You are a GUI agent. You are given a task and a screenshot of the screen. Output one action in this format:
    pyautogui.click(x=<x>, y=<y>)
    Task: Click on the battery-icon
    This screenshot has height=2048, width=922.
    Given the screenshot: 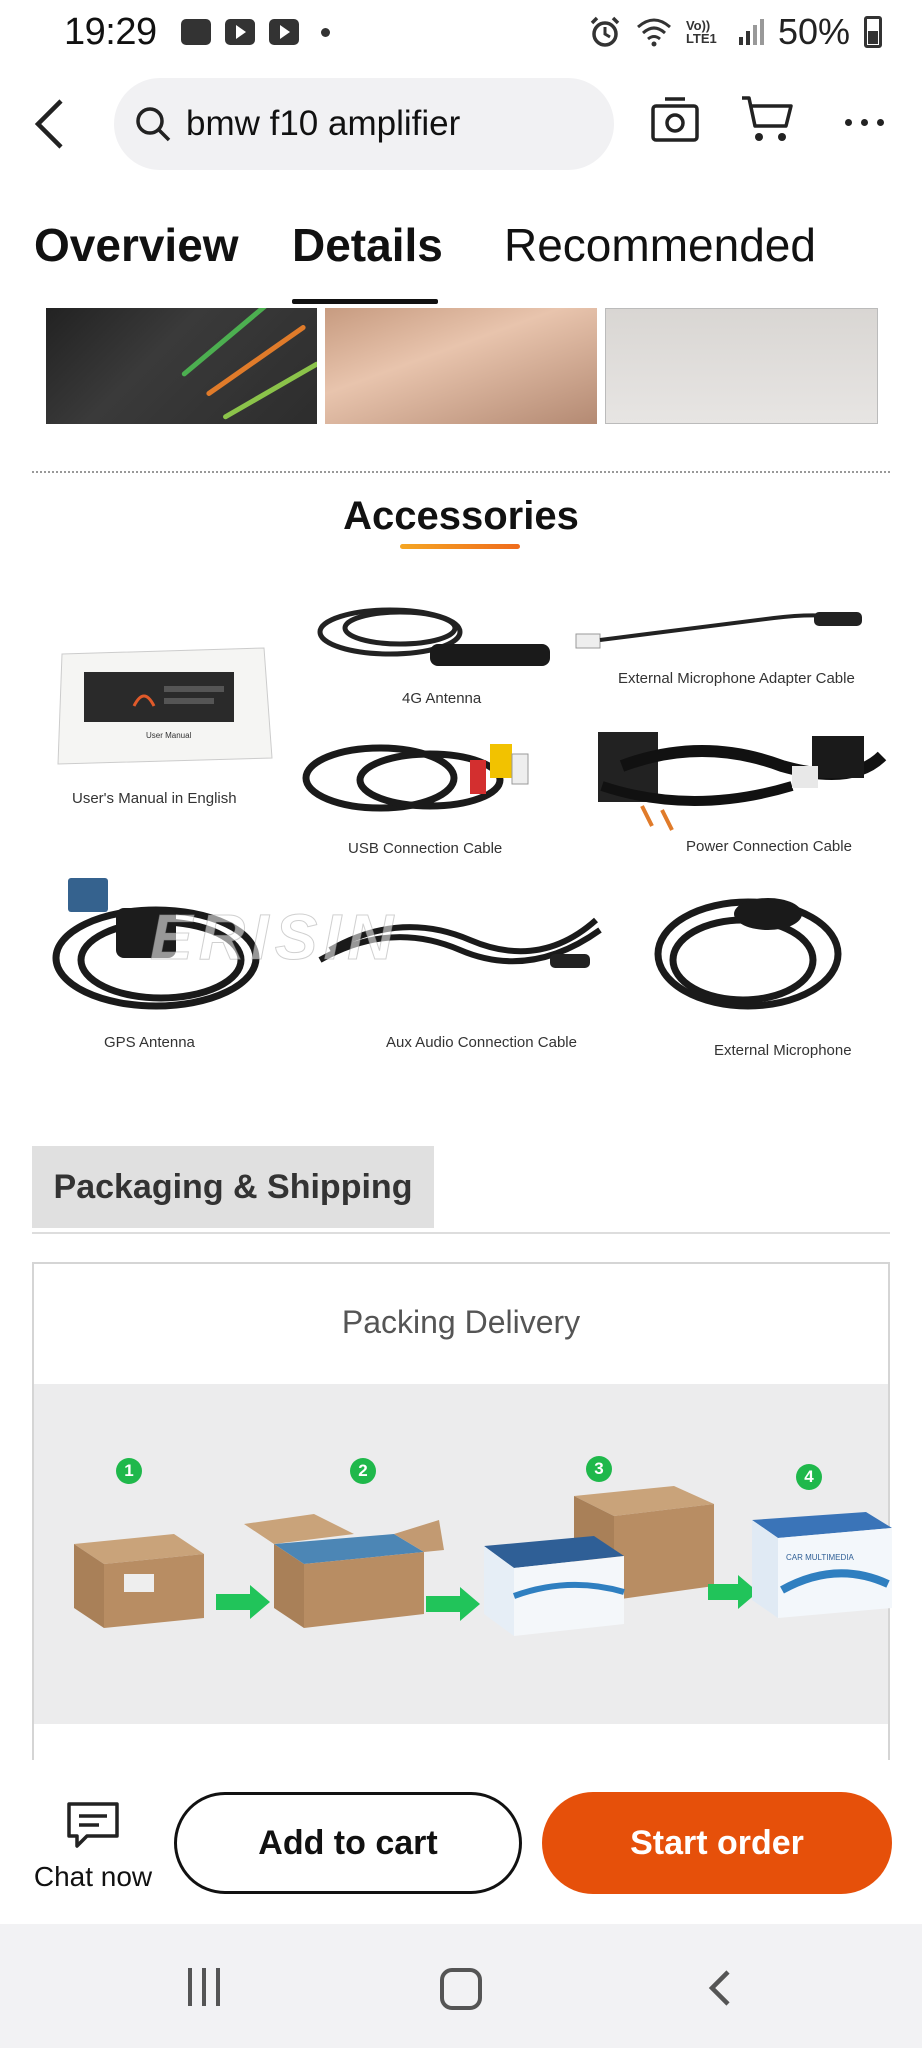 What is the action you would take?
    pyautogui.click(x=873, y=32)
    